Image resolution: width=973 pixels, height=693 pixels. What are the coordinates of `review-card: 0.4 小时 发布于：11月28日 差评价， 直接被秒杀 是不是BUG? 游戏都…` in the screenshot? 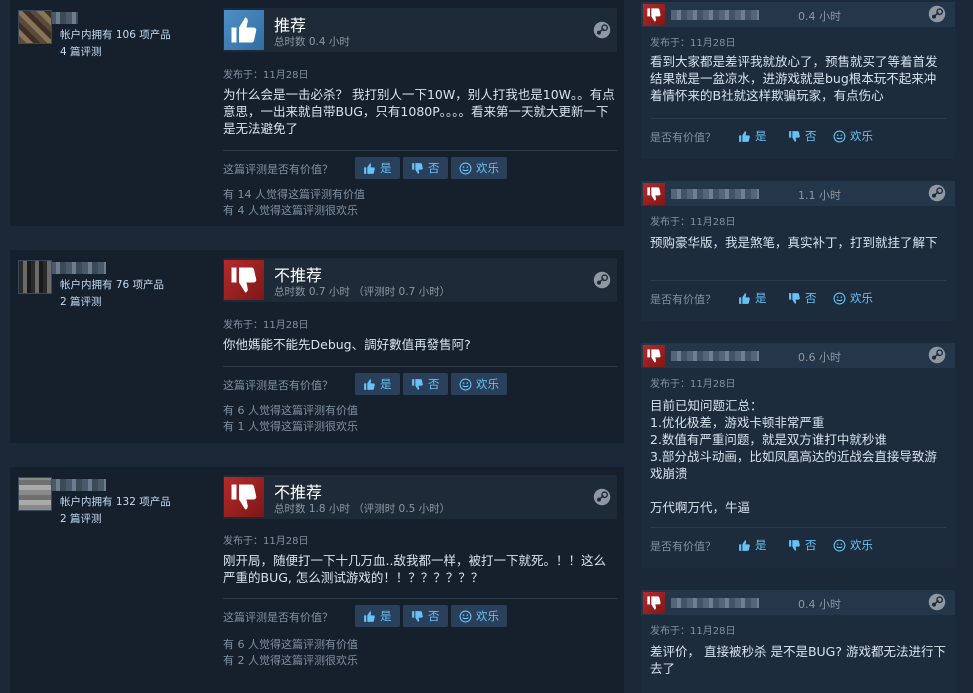 It's located at (798, 641).